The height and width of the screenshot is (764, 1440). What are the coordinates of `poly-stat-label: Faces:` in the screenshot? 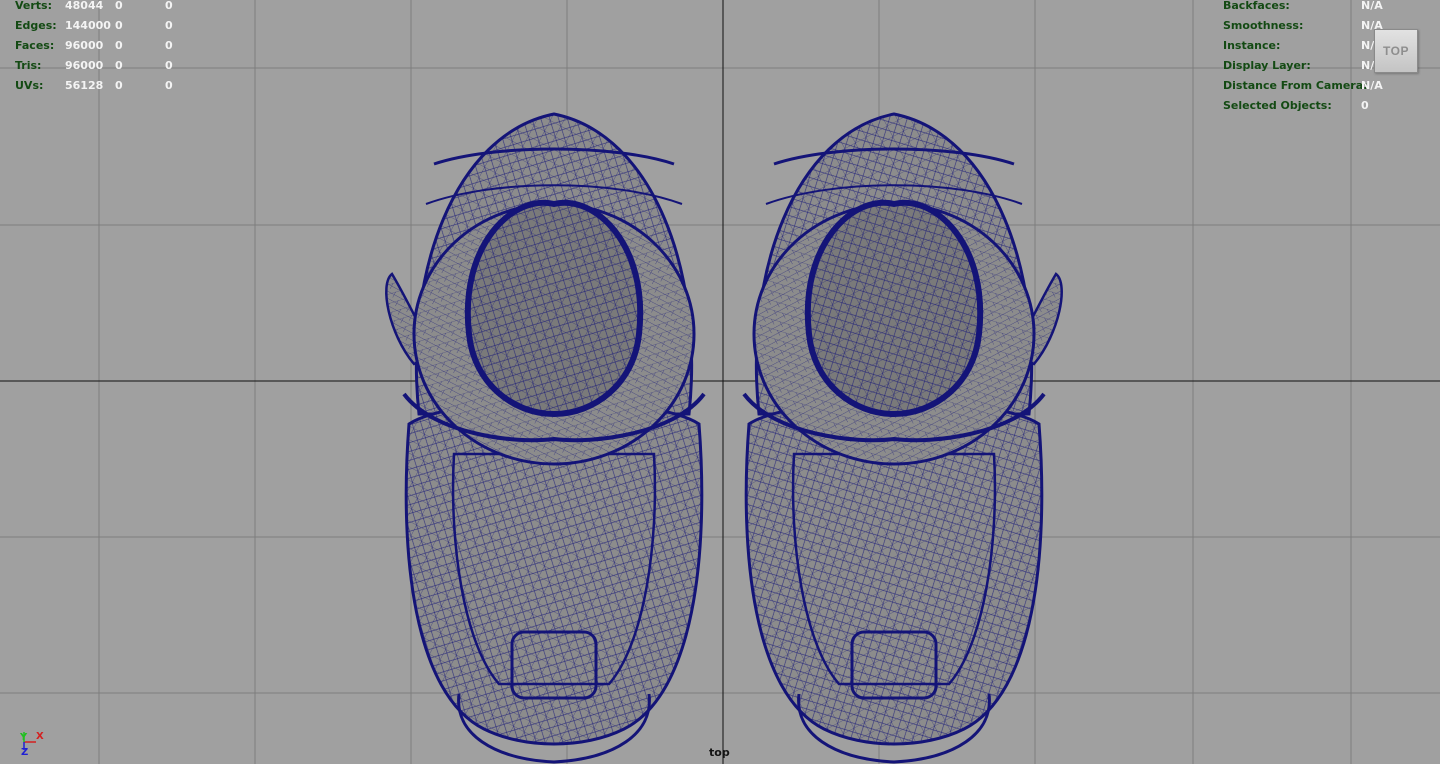 It's located at (35, 45).